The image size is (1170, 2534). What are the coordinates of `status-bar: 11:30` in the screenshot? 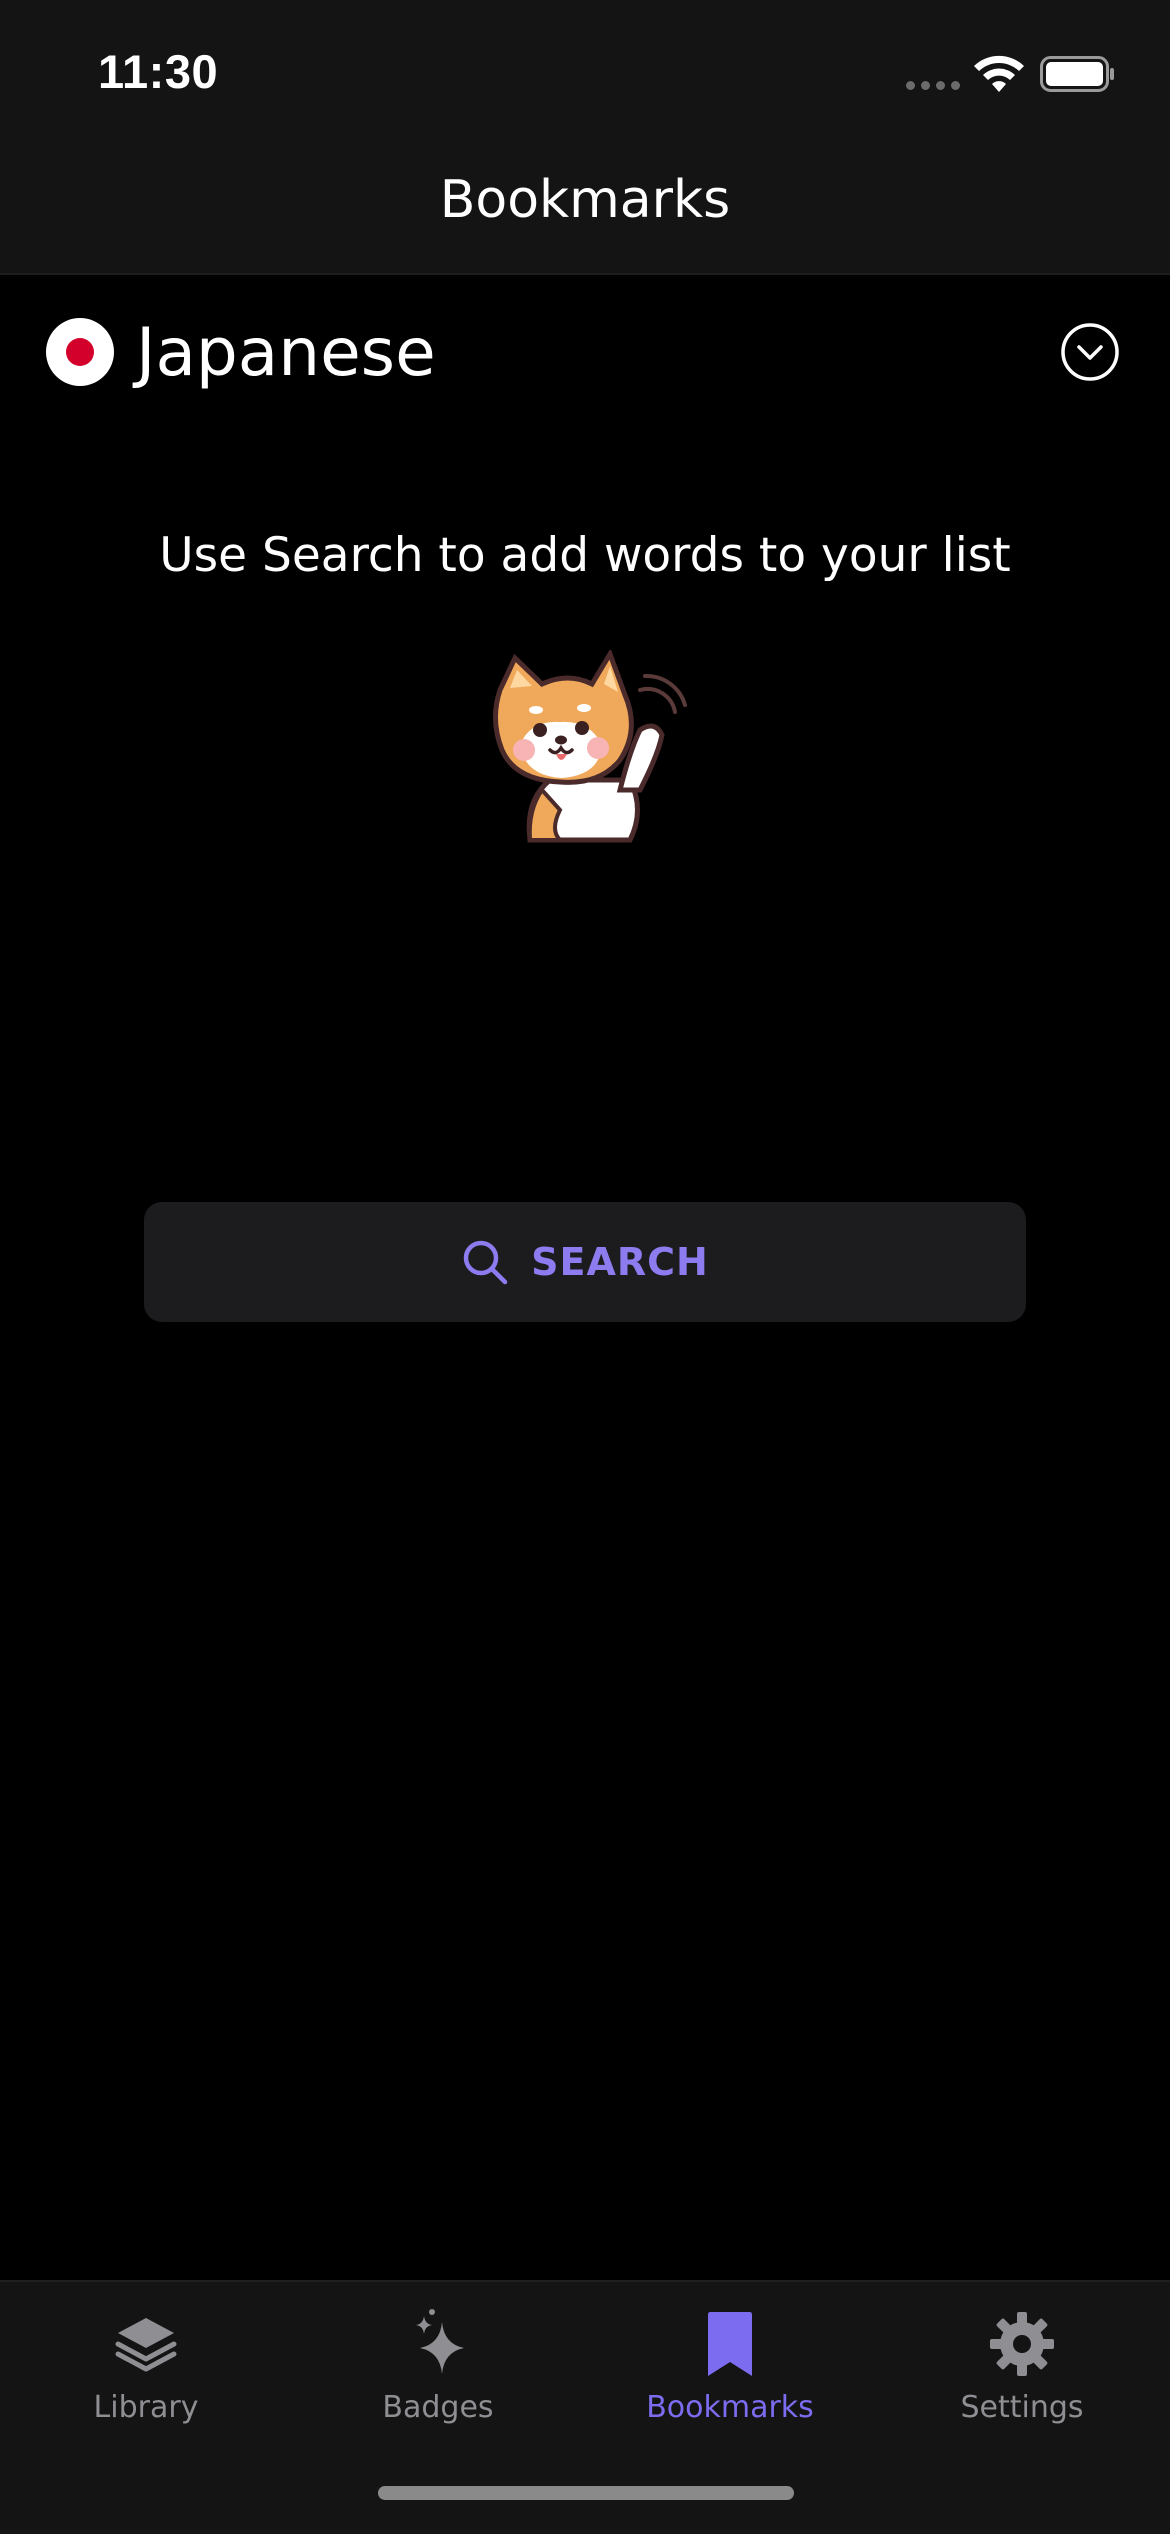 It's located at (585, 70).